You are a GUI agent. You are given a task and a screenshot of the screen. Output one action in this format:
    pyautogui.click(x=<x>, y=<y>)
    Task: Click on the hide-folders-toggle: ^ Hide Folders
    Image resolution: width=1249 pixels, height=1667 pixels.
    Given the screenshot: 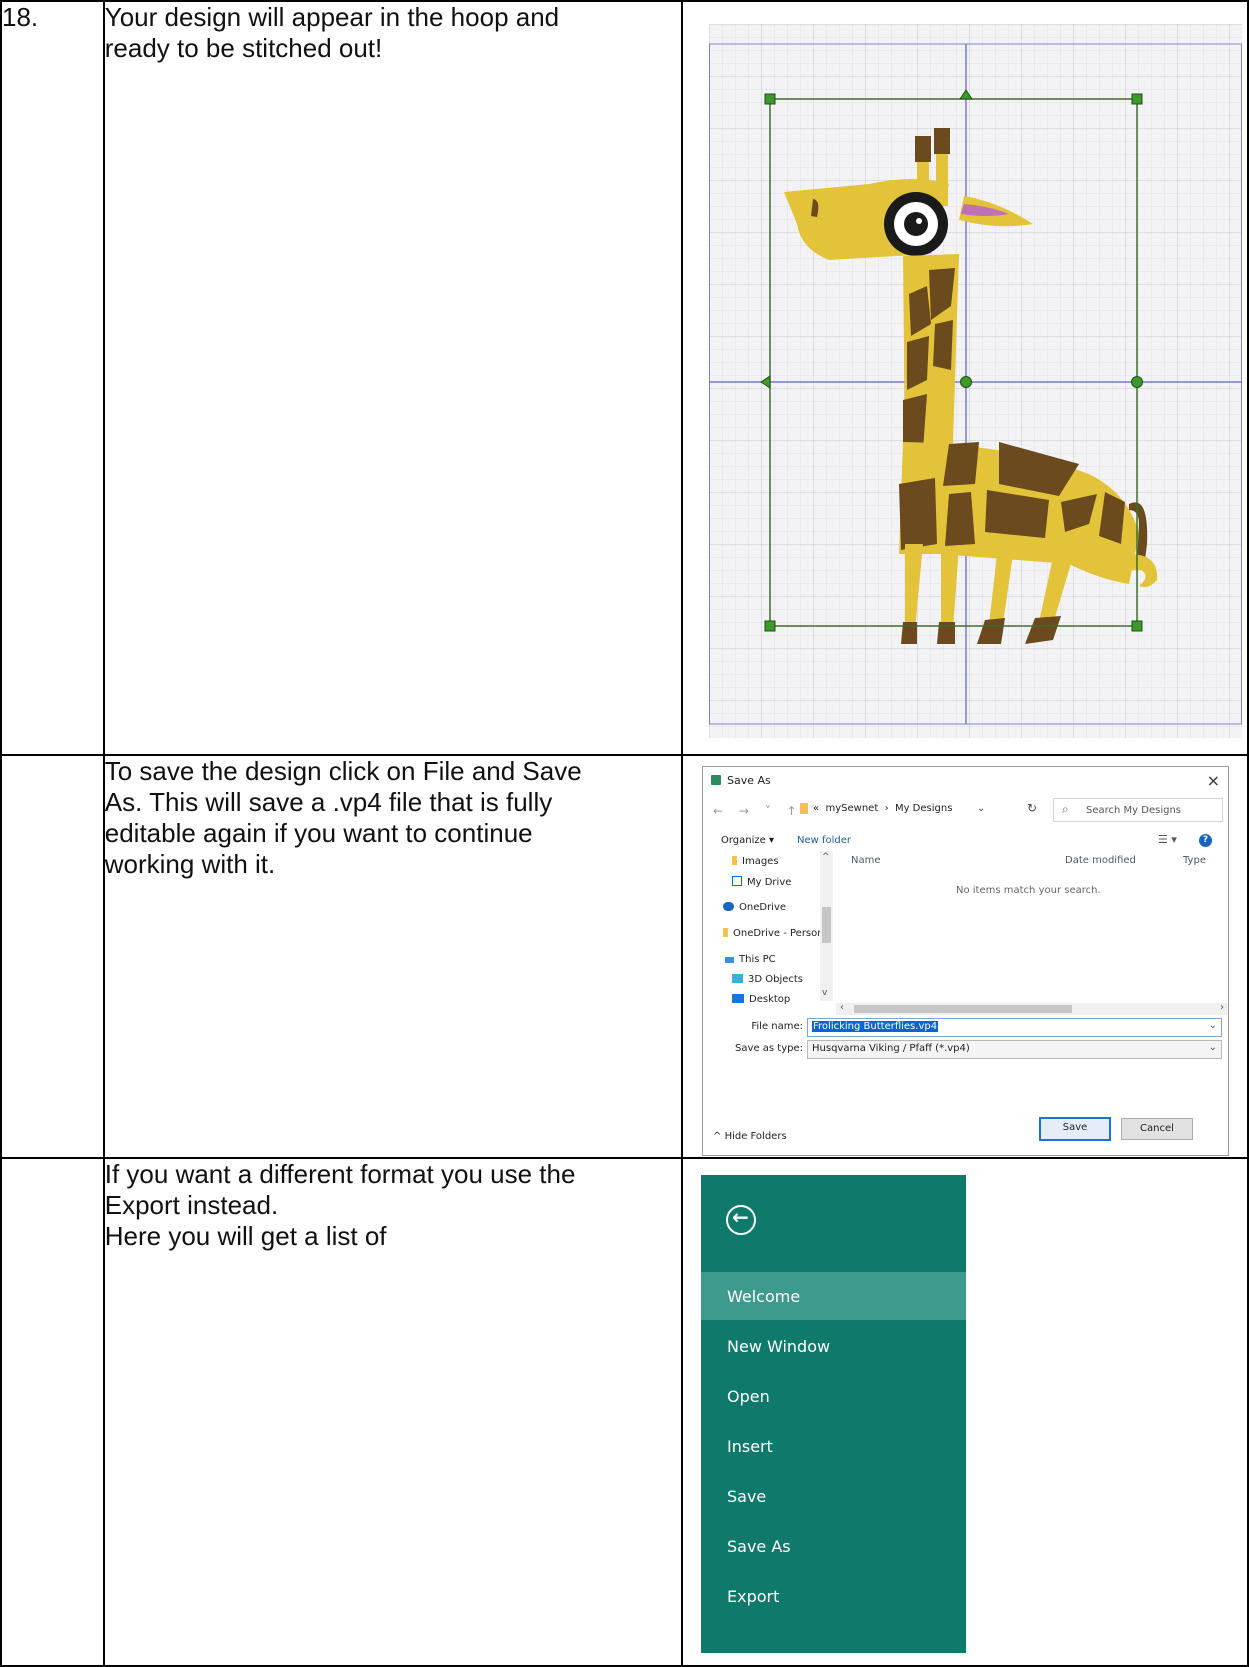 What is the action you would take?
    pyautogui.click(x=750, y=1136)
    